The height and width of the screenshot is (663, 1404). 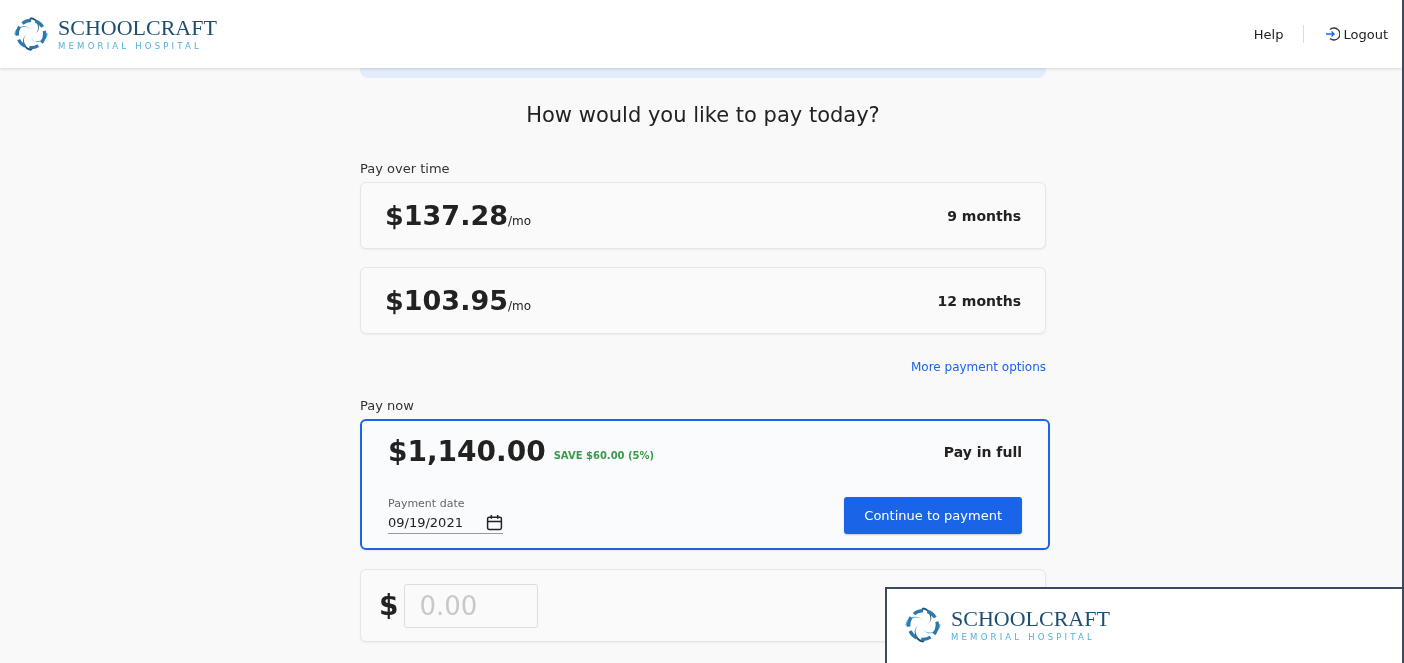 I want to click on section-label: Pay over time, so click(x=405, y=168).